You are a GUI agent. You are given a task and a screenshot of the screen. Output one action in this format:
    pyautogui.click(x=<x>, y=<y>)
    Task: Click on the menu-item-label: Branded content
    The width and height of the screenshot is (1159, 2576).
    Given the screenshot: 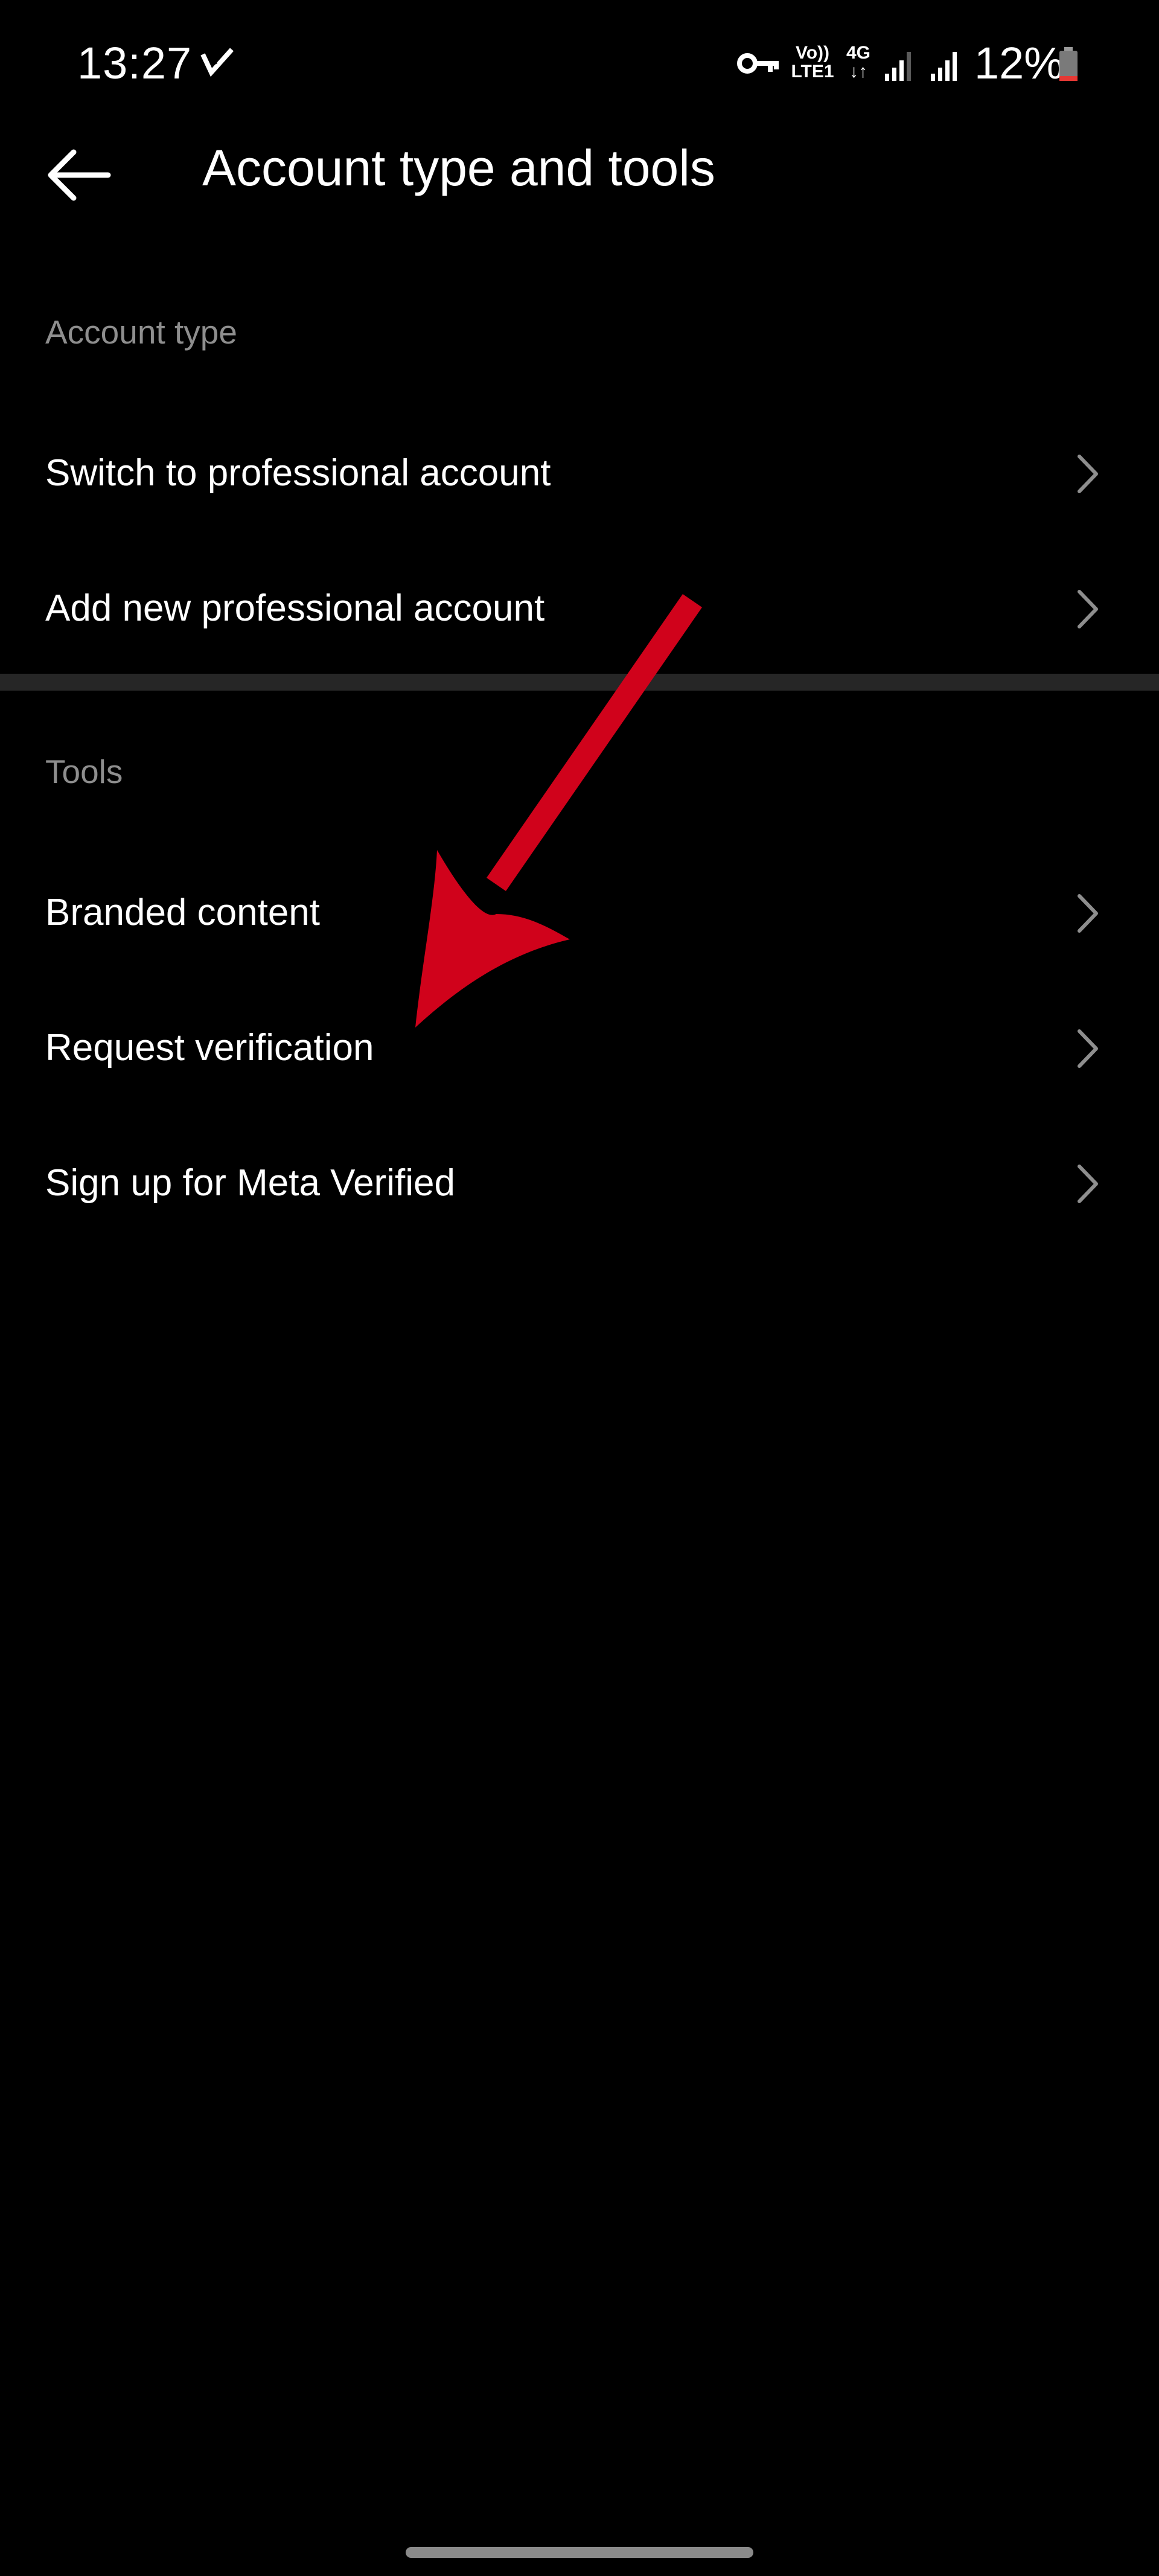 What is the action you would take?
    pyautogui.click(x=183, y=913)
    